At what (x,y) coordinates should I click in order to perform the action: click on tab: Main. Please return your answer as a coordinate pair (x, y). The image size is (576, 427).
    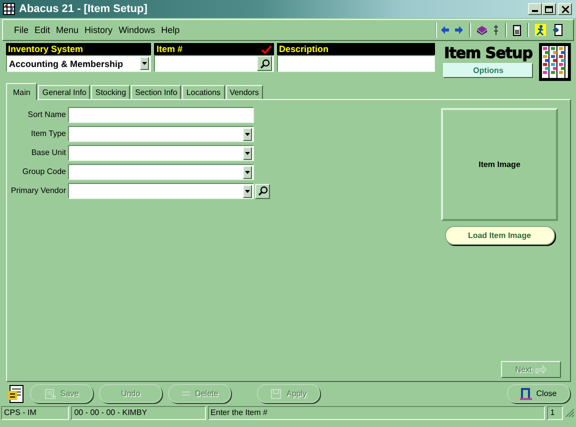
    Looking at the image, I should click on (22, 91).